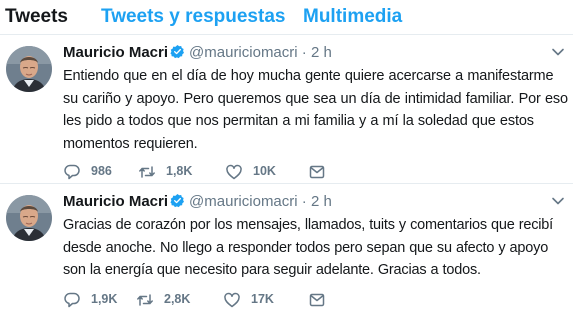 The height and width of the screenshot is (313, 573). I want to click on tab-tweets: Tweets, so click(36, 17).